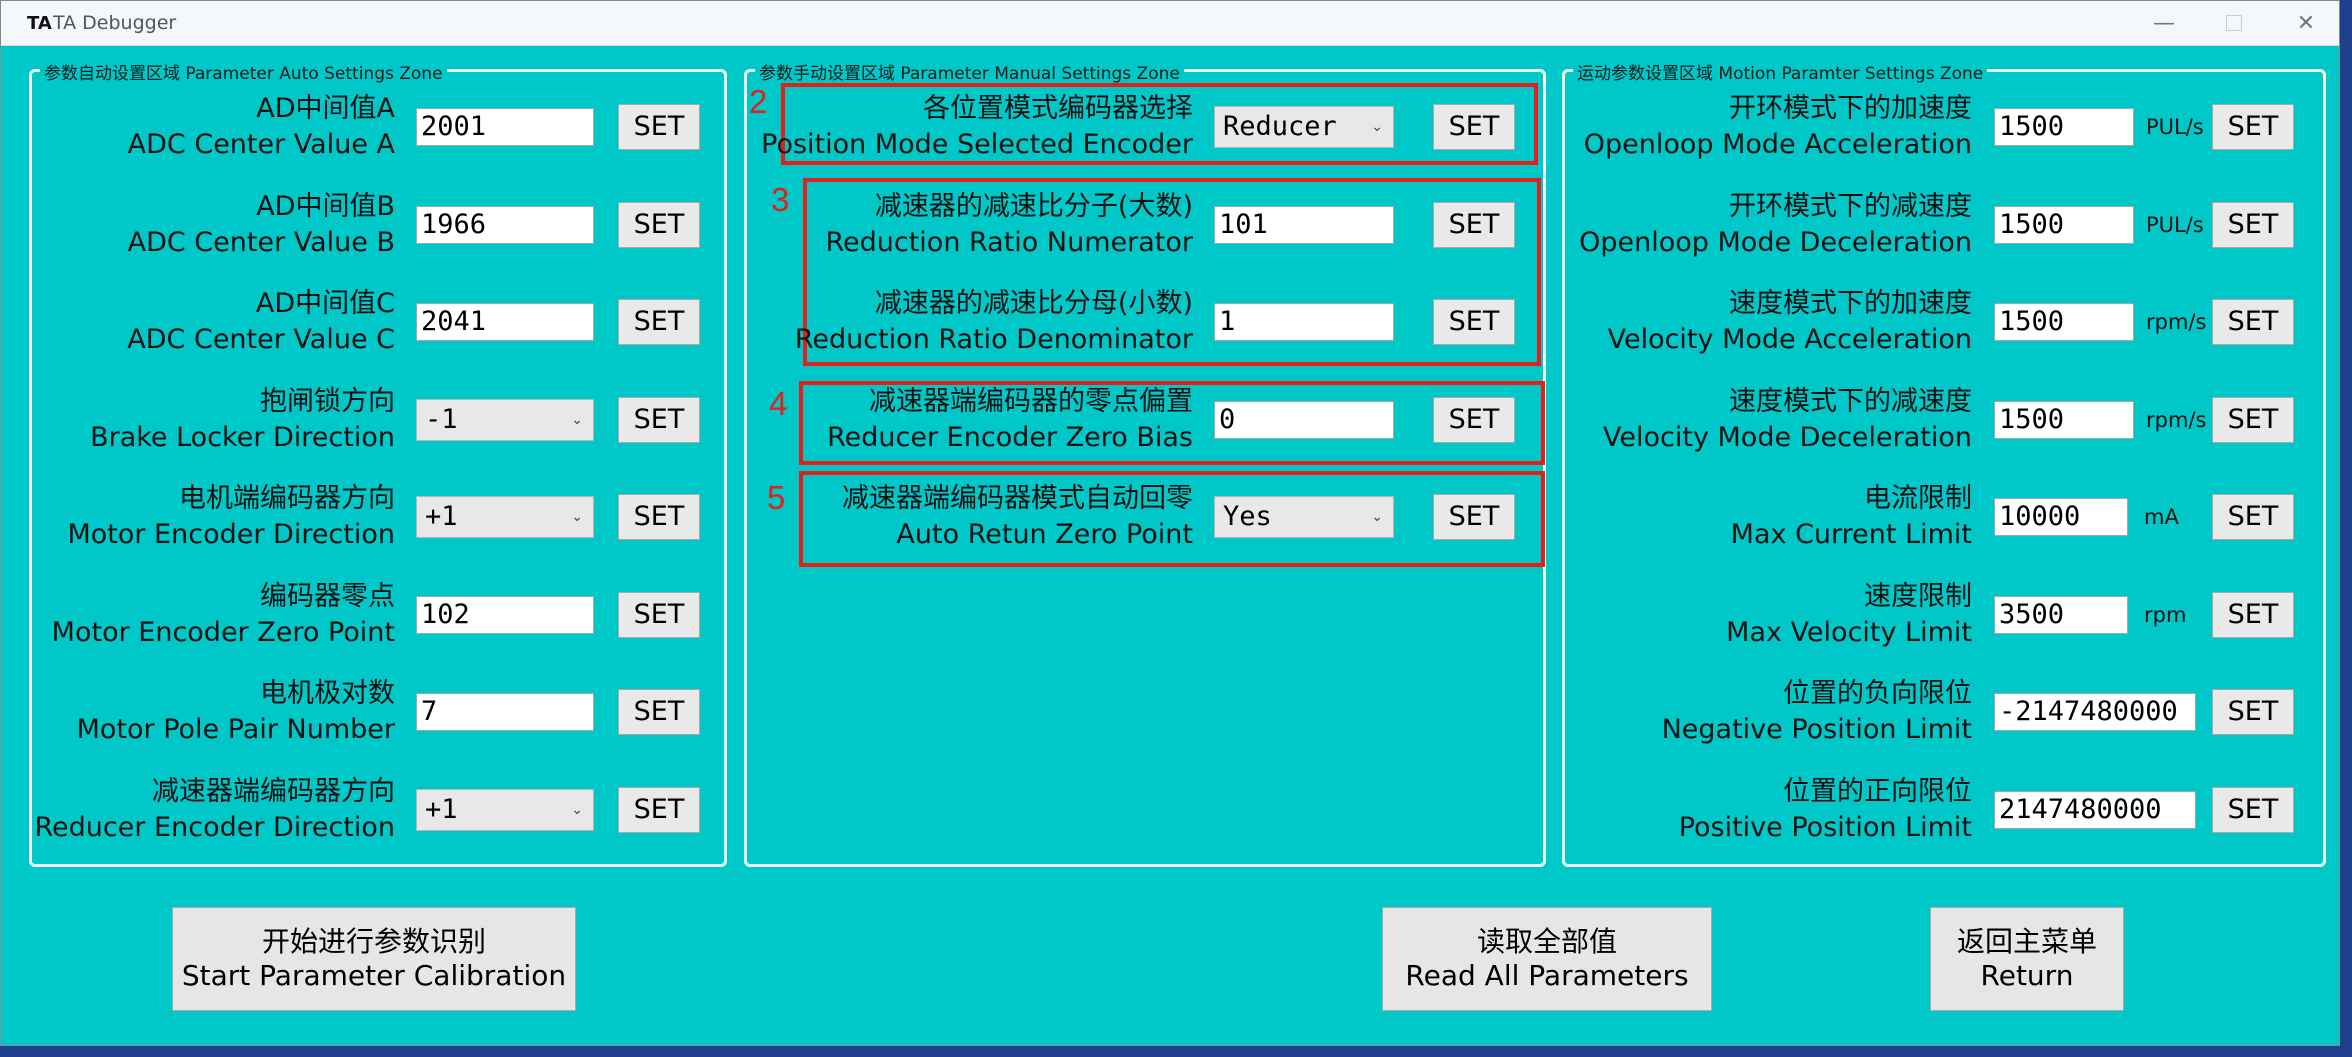  Describe the element at coordinates (505, 127) in the screenshot. I see `param-input: 2001` at that location.